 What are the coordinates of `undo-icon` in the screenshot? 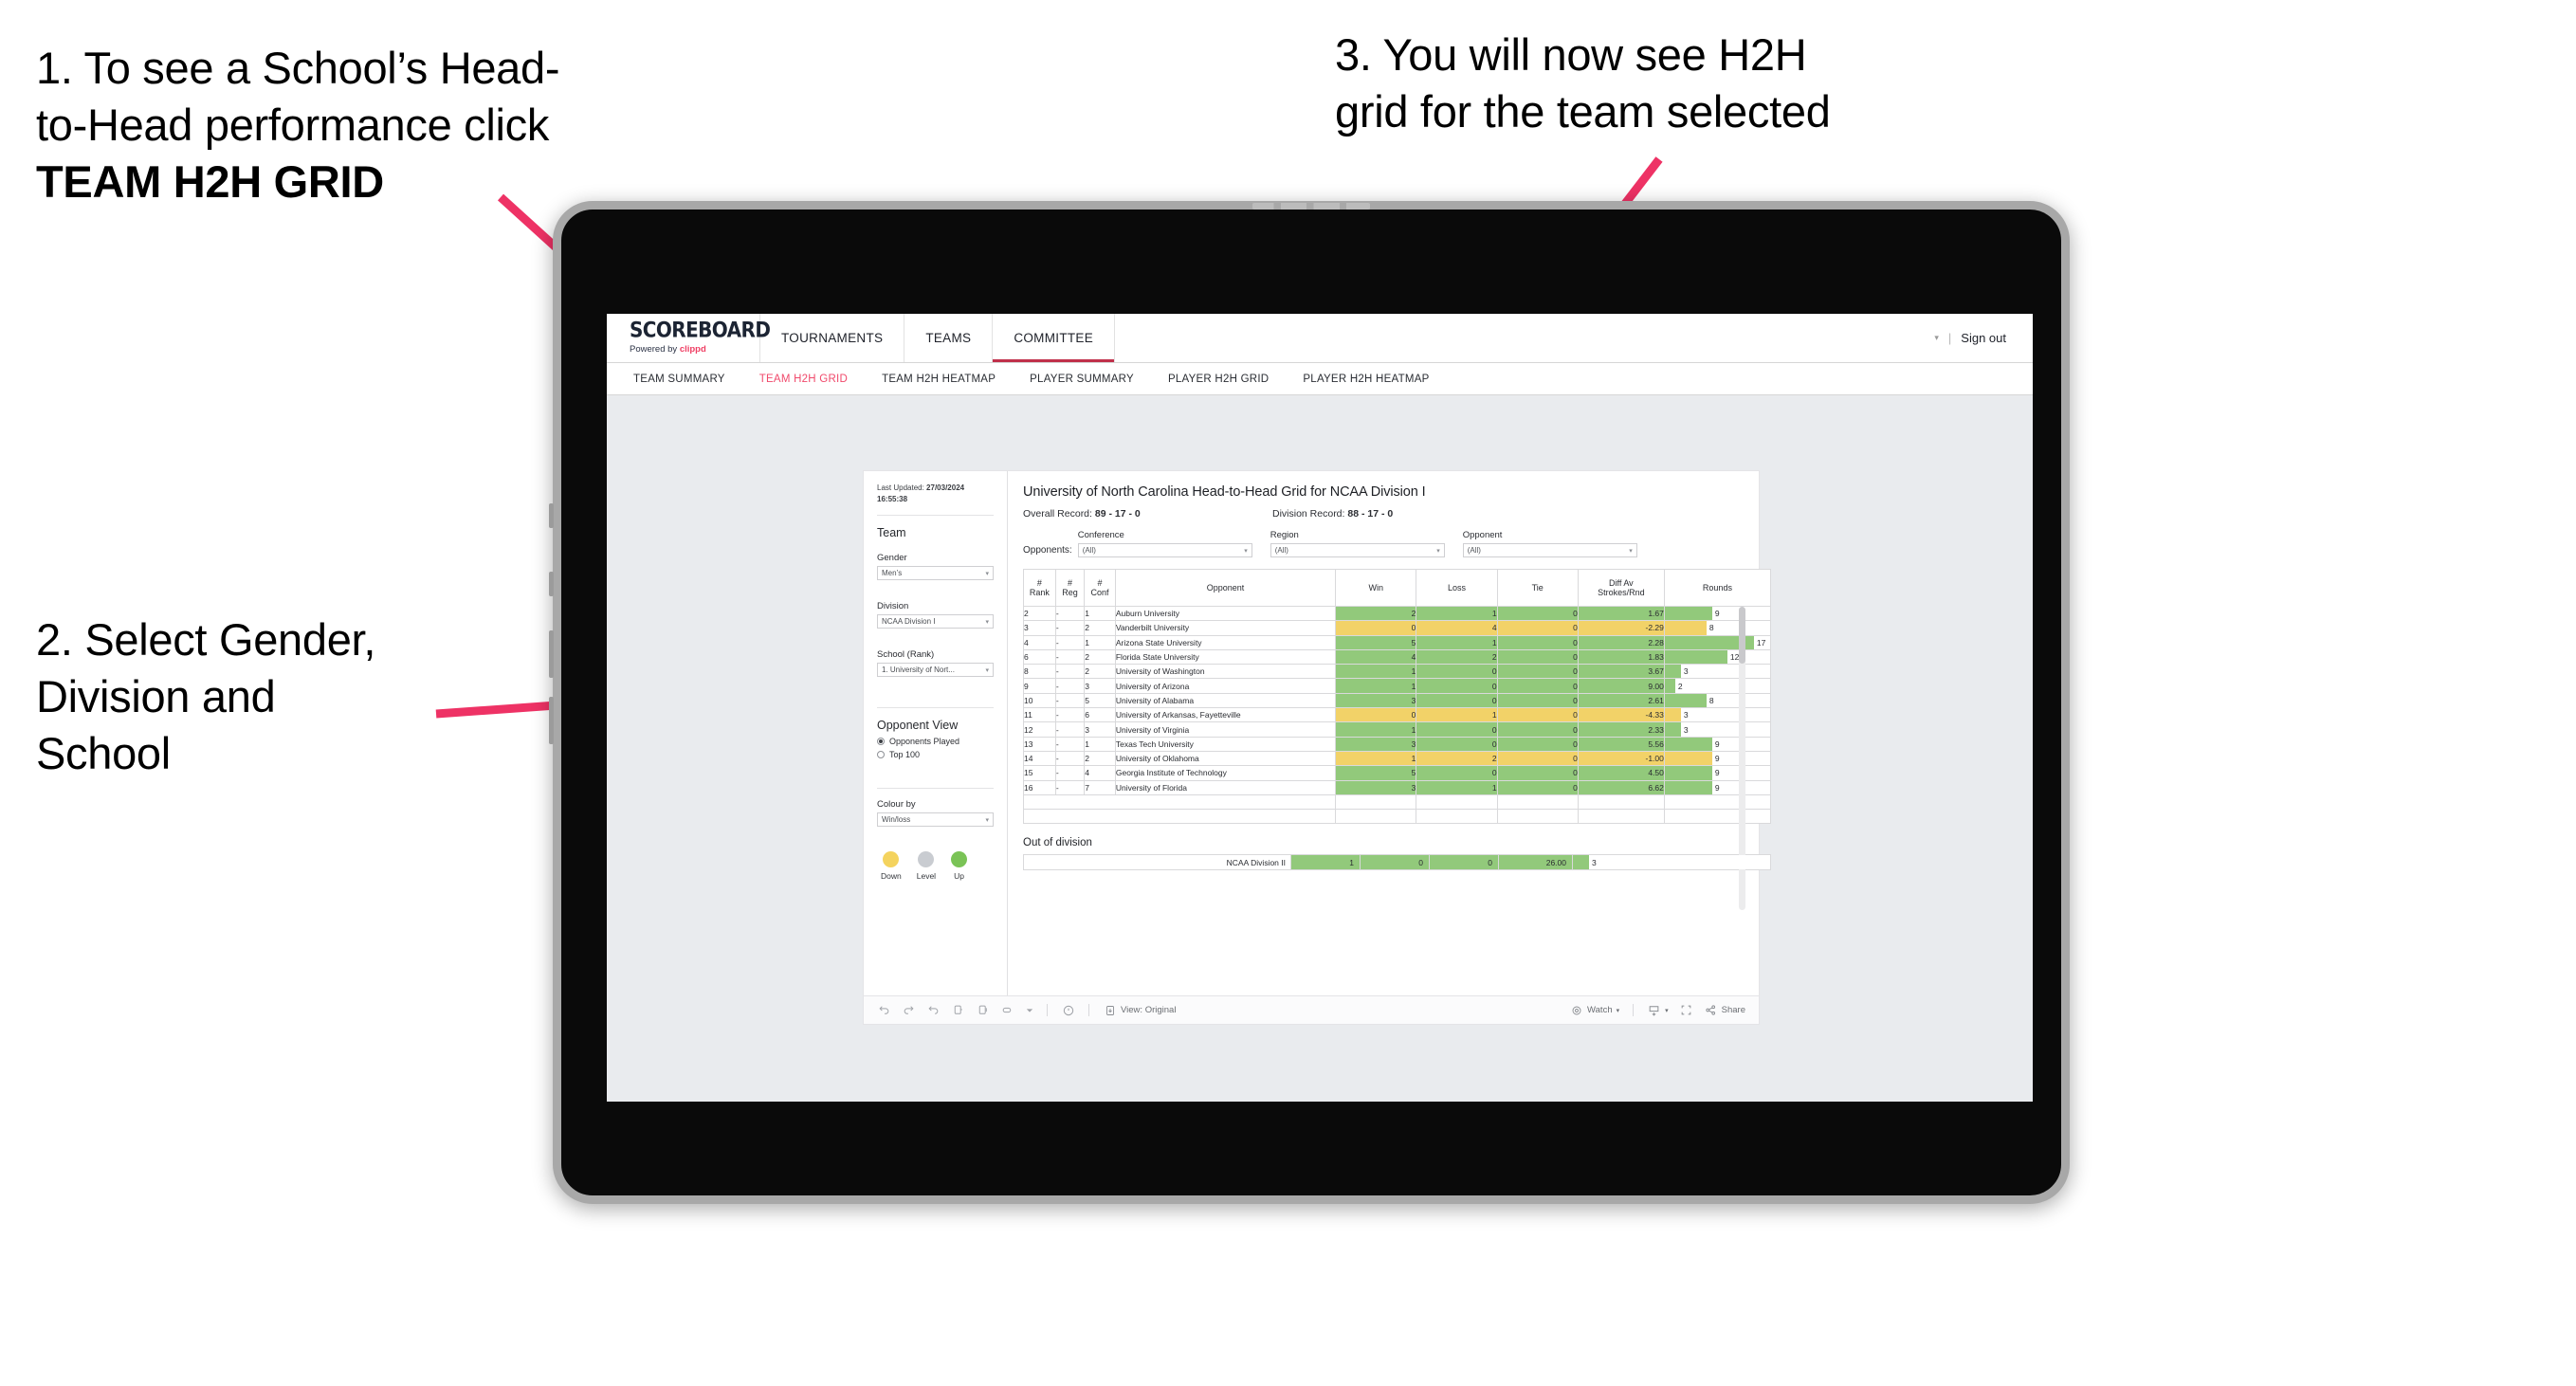 It's located at (884, 1010).